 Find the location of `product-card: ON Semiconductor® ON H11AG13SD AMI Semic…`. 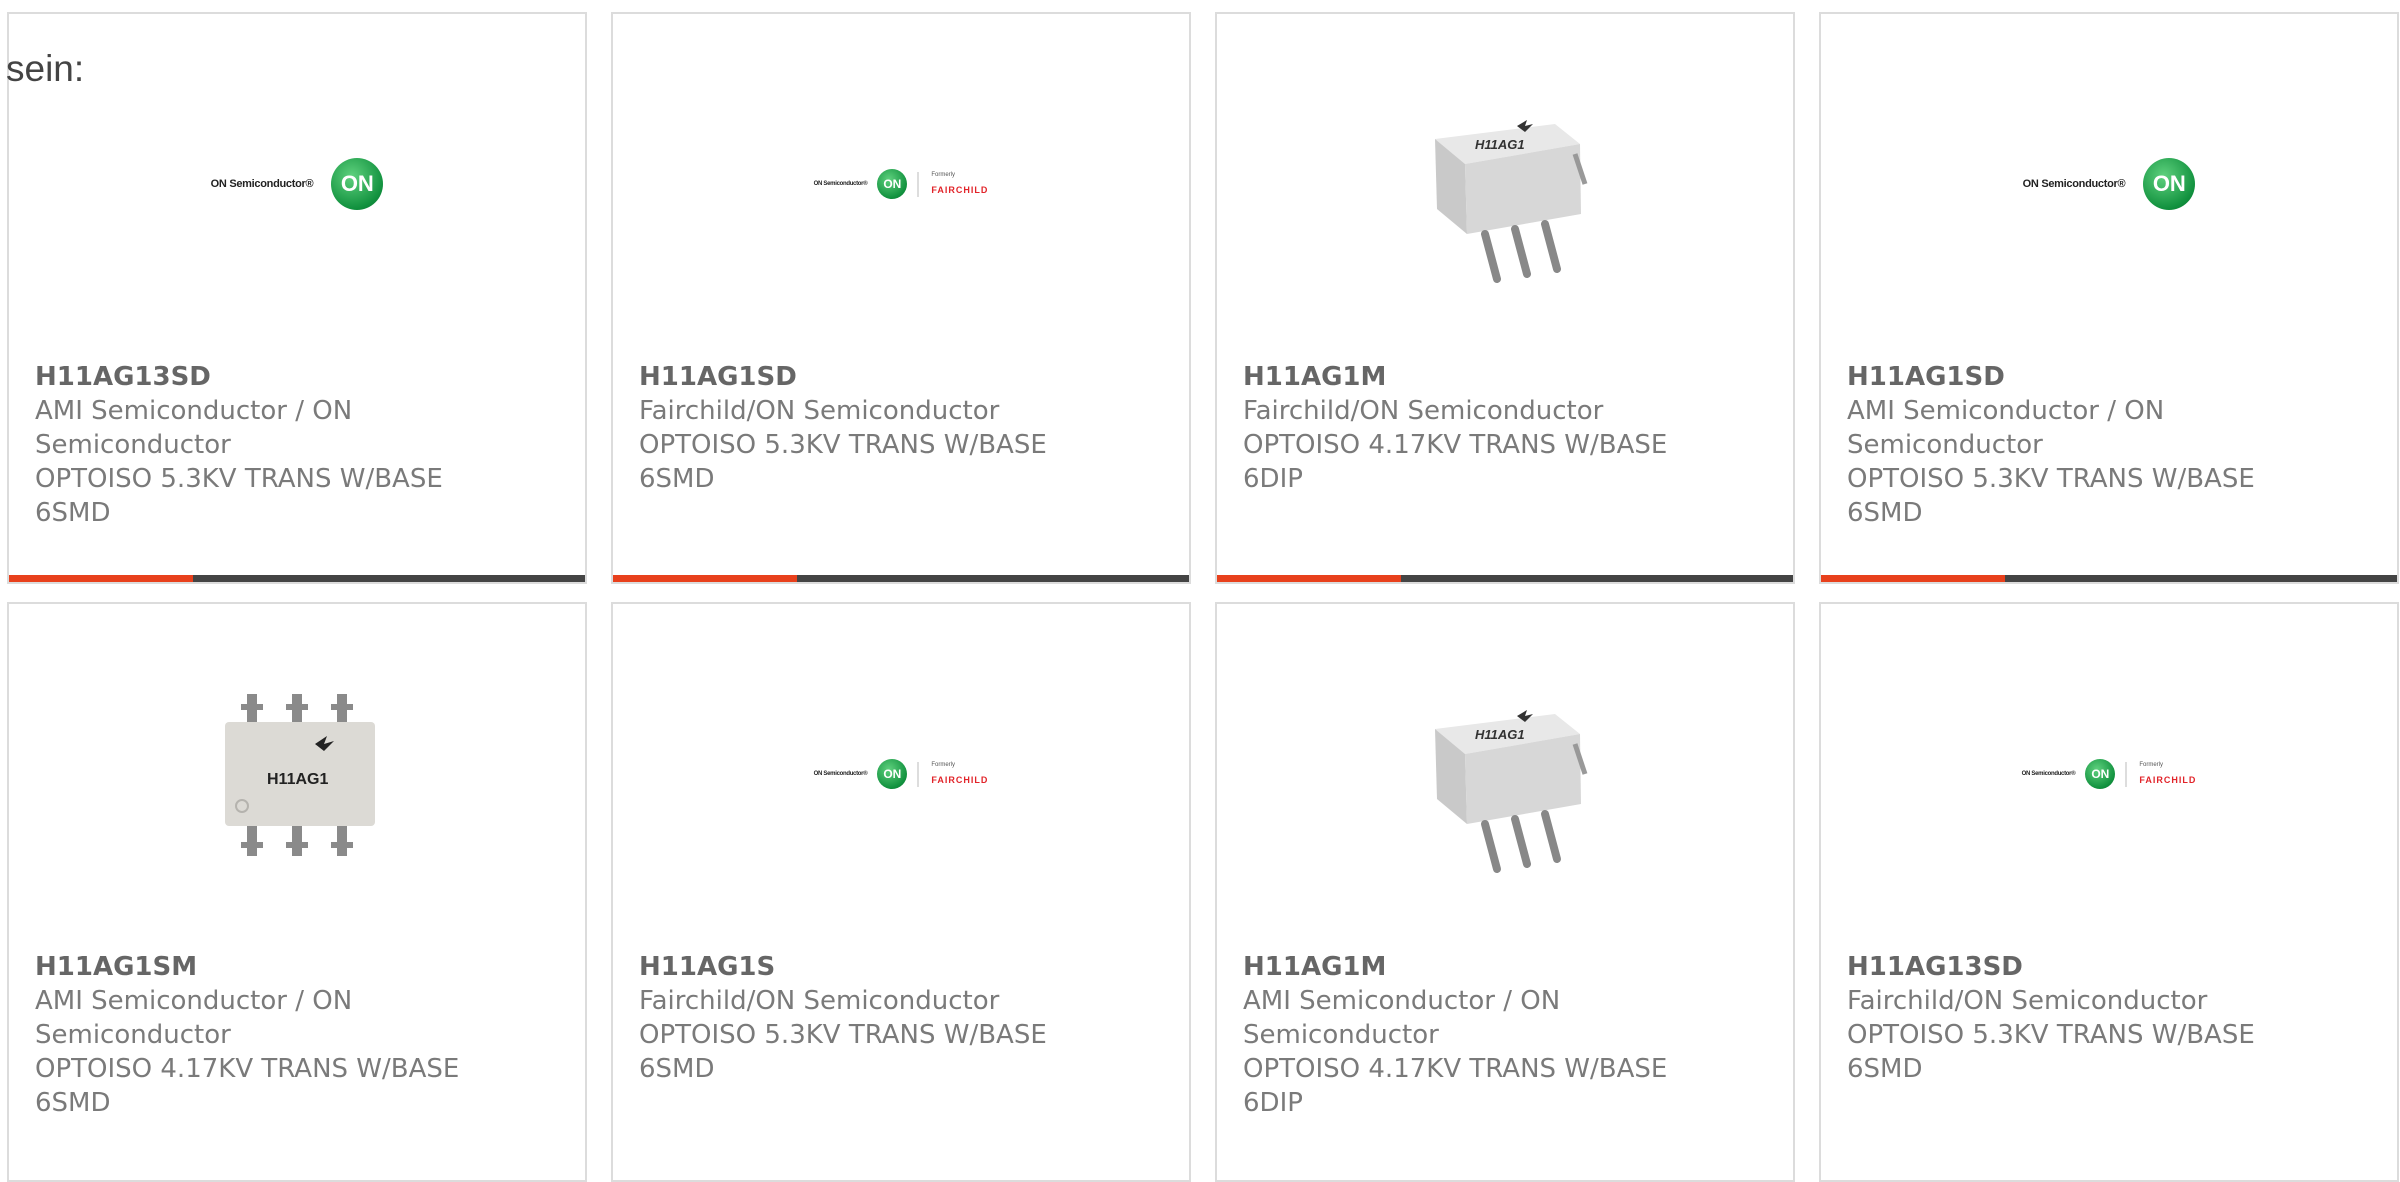

product-card: ON Semiconductor® ON H11AG13SD AMI Semic… is located at coordinates (297, 298).